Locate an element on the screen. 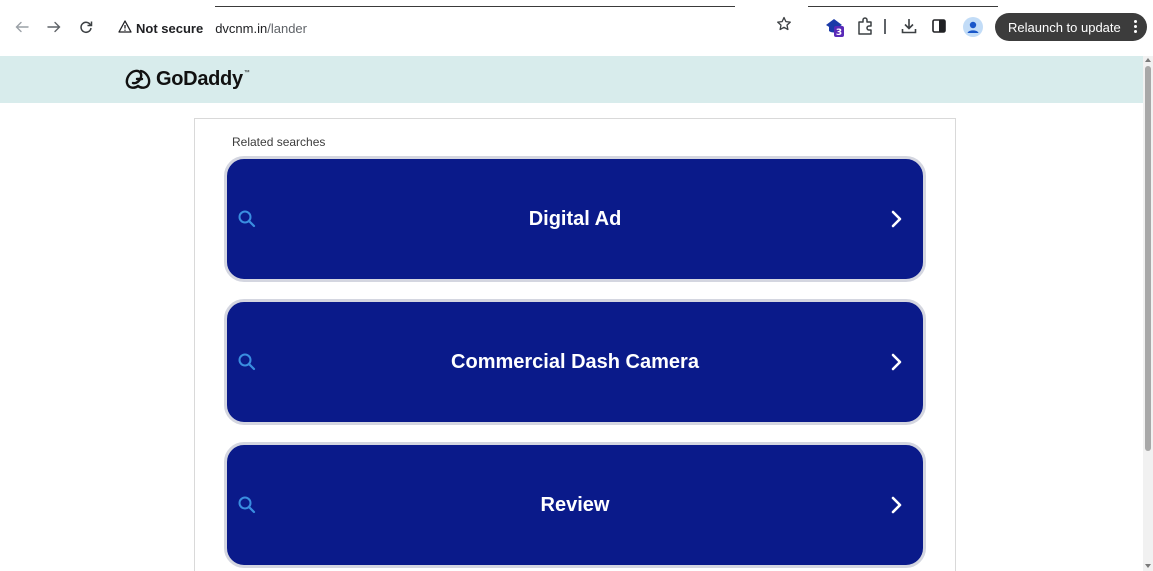 The height and width of the screenshot is (571, 1153). more-menu-icon is located at coordinates (1135, 27).